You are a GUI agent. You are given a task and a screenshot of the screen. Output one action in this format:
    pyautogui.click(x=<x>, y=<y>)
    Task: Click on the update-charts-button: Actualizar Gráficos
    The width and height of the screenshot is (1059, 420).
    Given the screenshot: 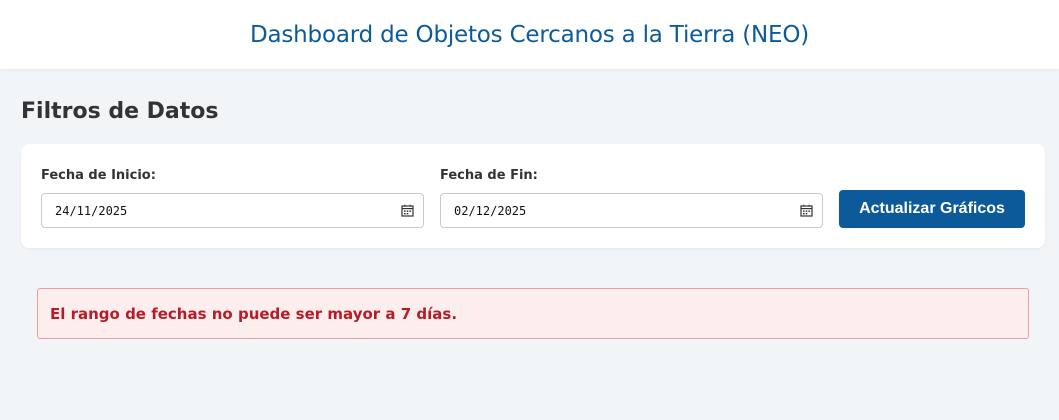 What is the action you would take?
    pyautogui.click(x=932, y=209)
    